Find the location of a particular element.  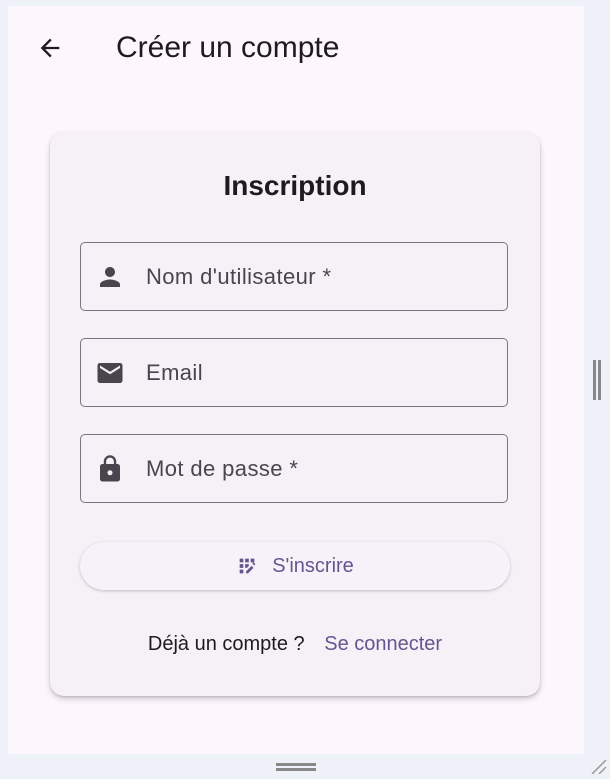

username-label: Nom d'utilisateur * is located at coordinates (239, 276).